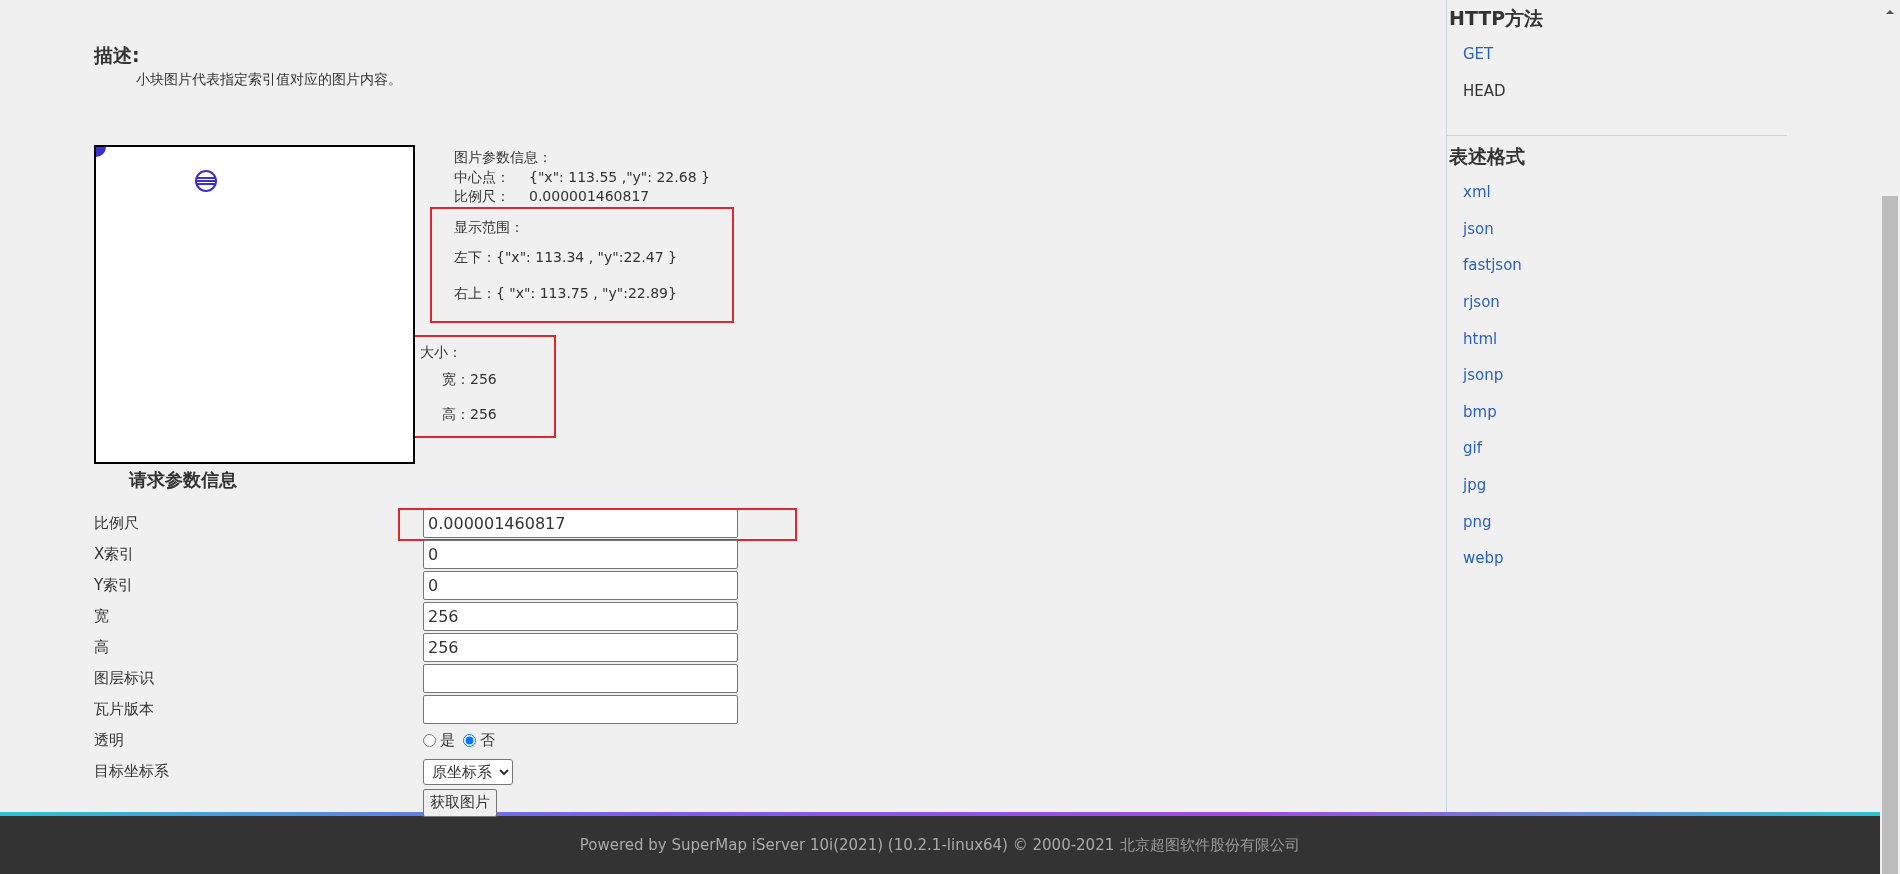 This screenshot has width=1900, height=874. I want to click on section-heading: 描述:, so click(117, 55).